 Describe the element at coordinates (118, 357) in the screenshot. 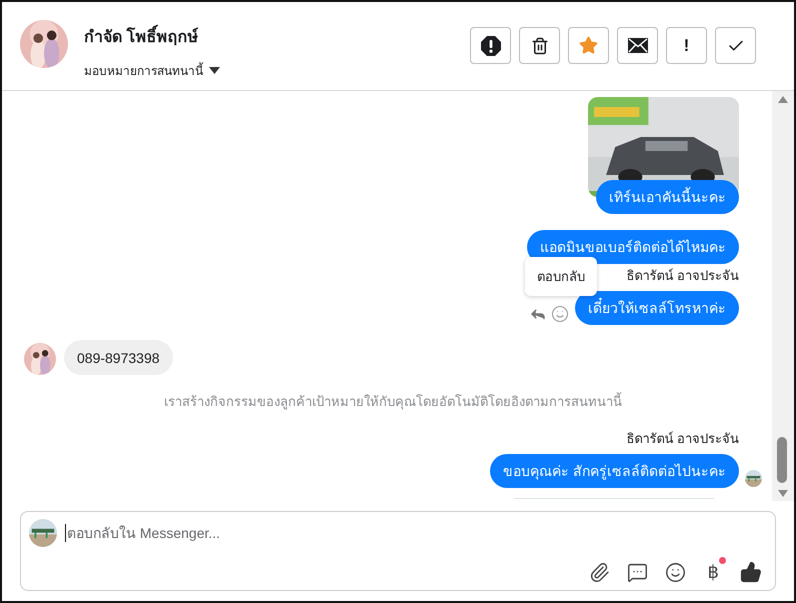

I see `message-bubble: 089-8973398` at that location.